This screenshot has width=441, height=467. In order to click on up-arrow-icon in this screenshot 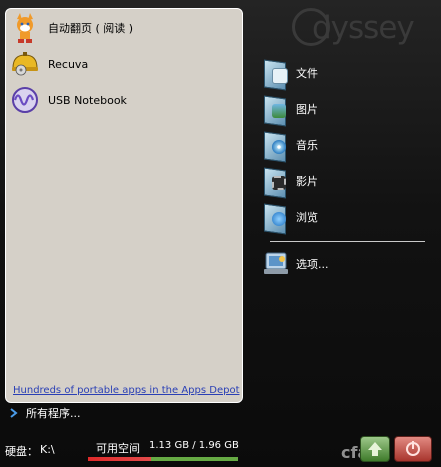, I will do `click(375, 449)`.